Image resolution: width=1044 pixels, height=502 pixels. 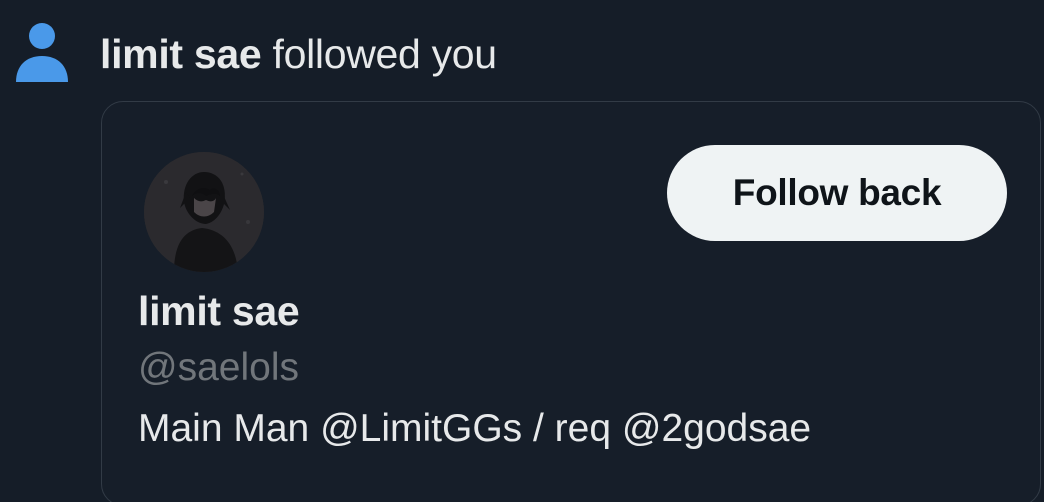 I want to click on follow-notification: limit sae followed you, so click(x=255, y=54).